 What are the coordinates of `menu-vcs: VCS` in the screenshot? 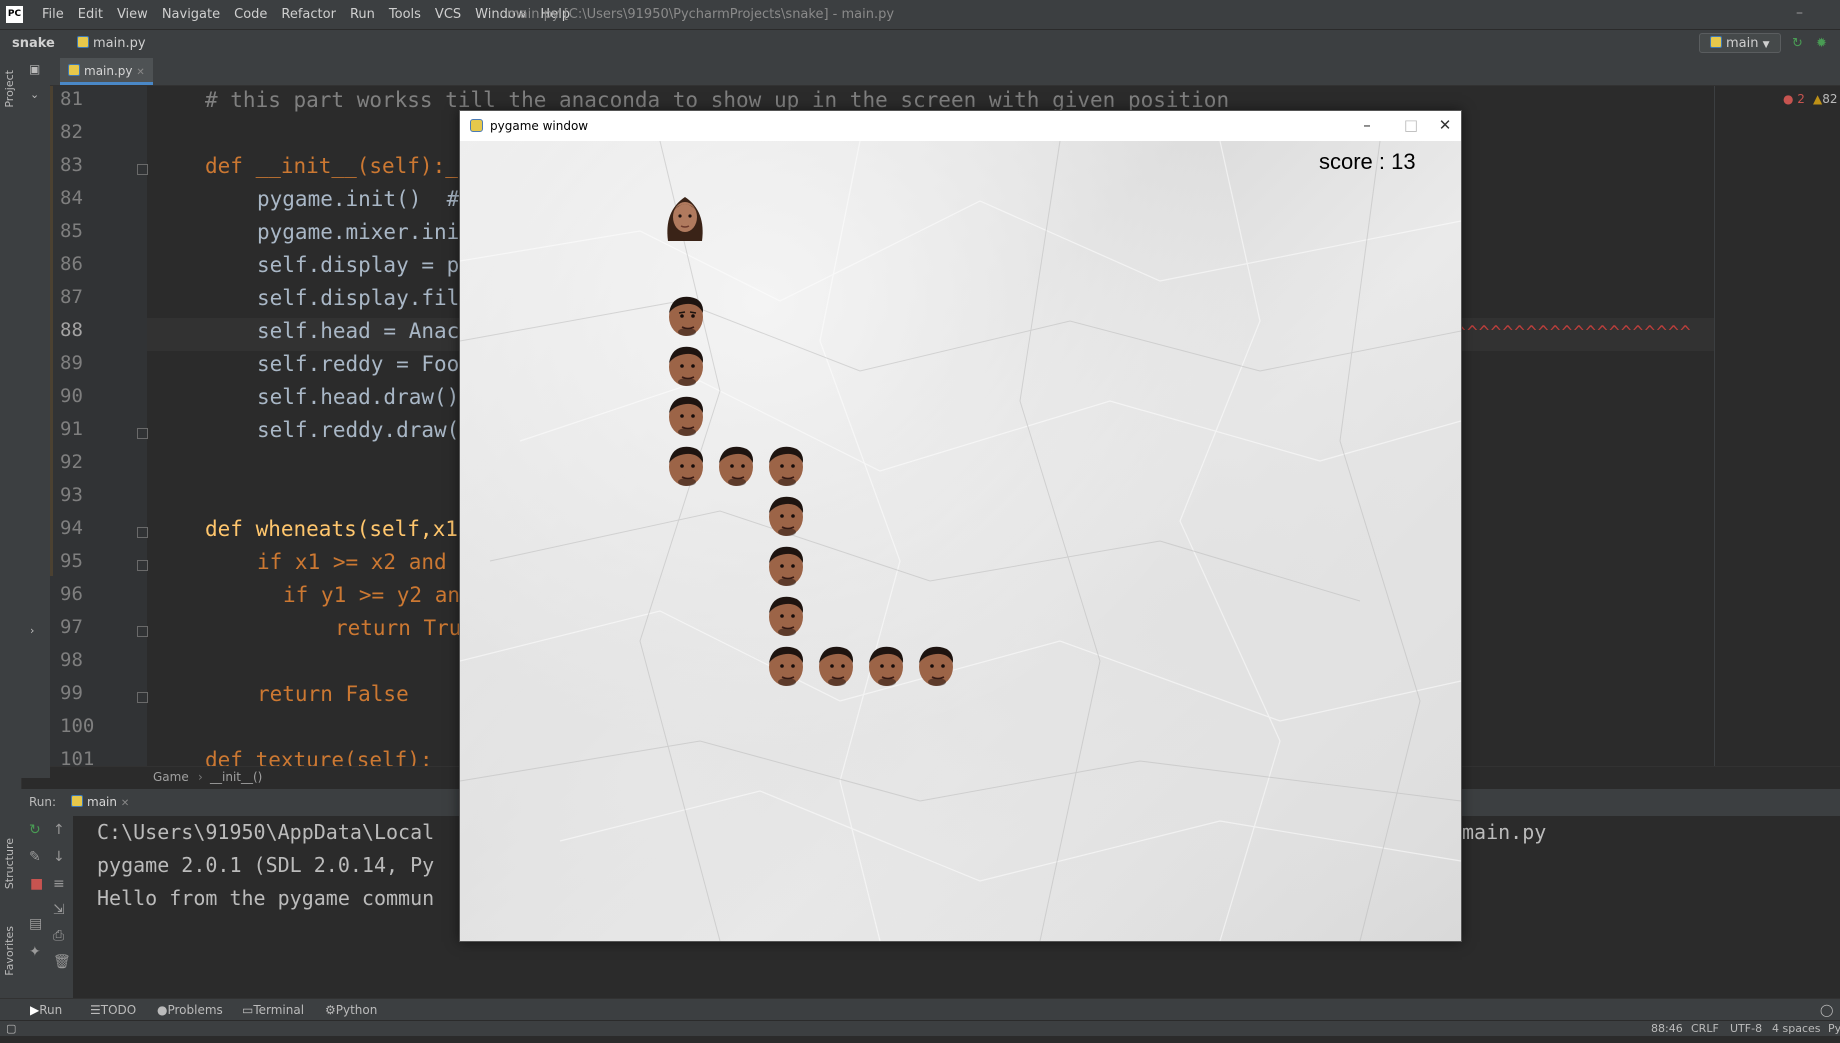 It's located at (448, 14).